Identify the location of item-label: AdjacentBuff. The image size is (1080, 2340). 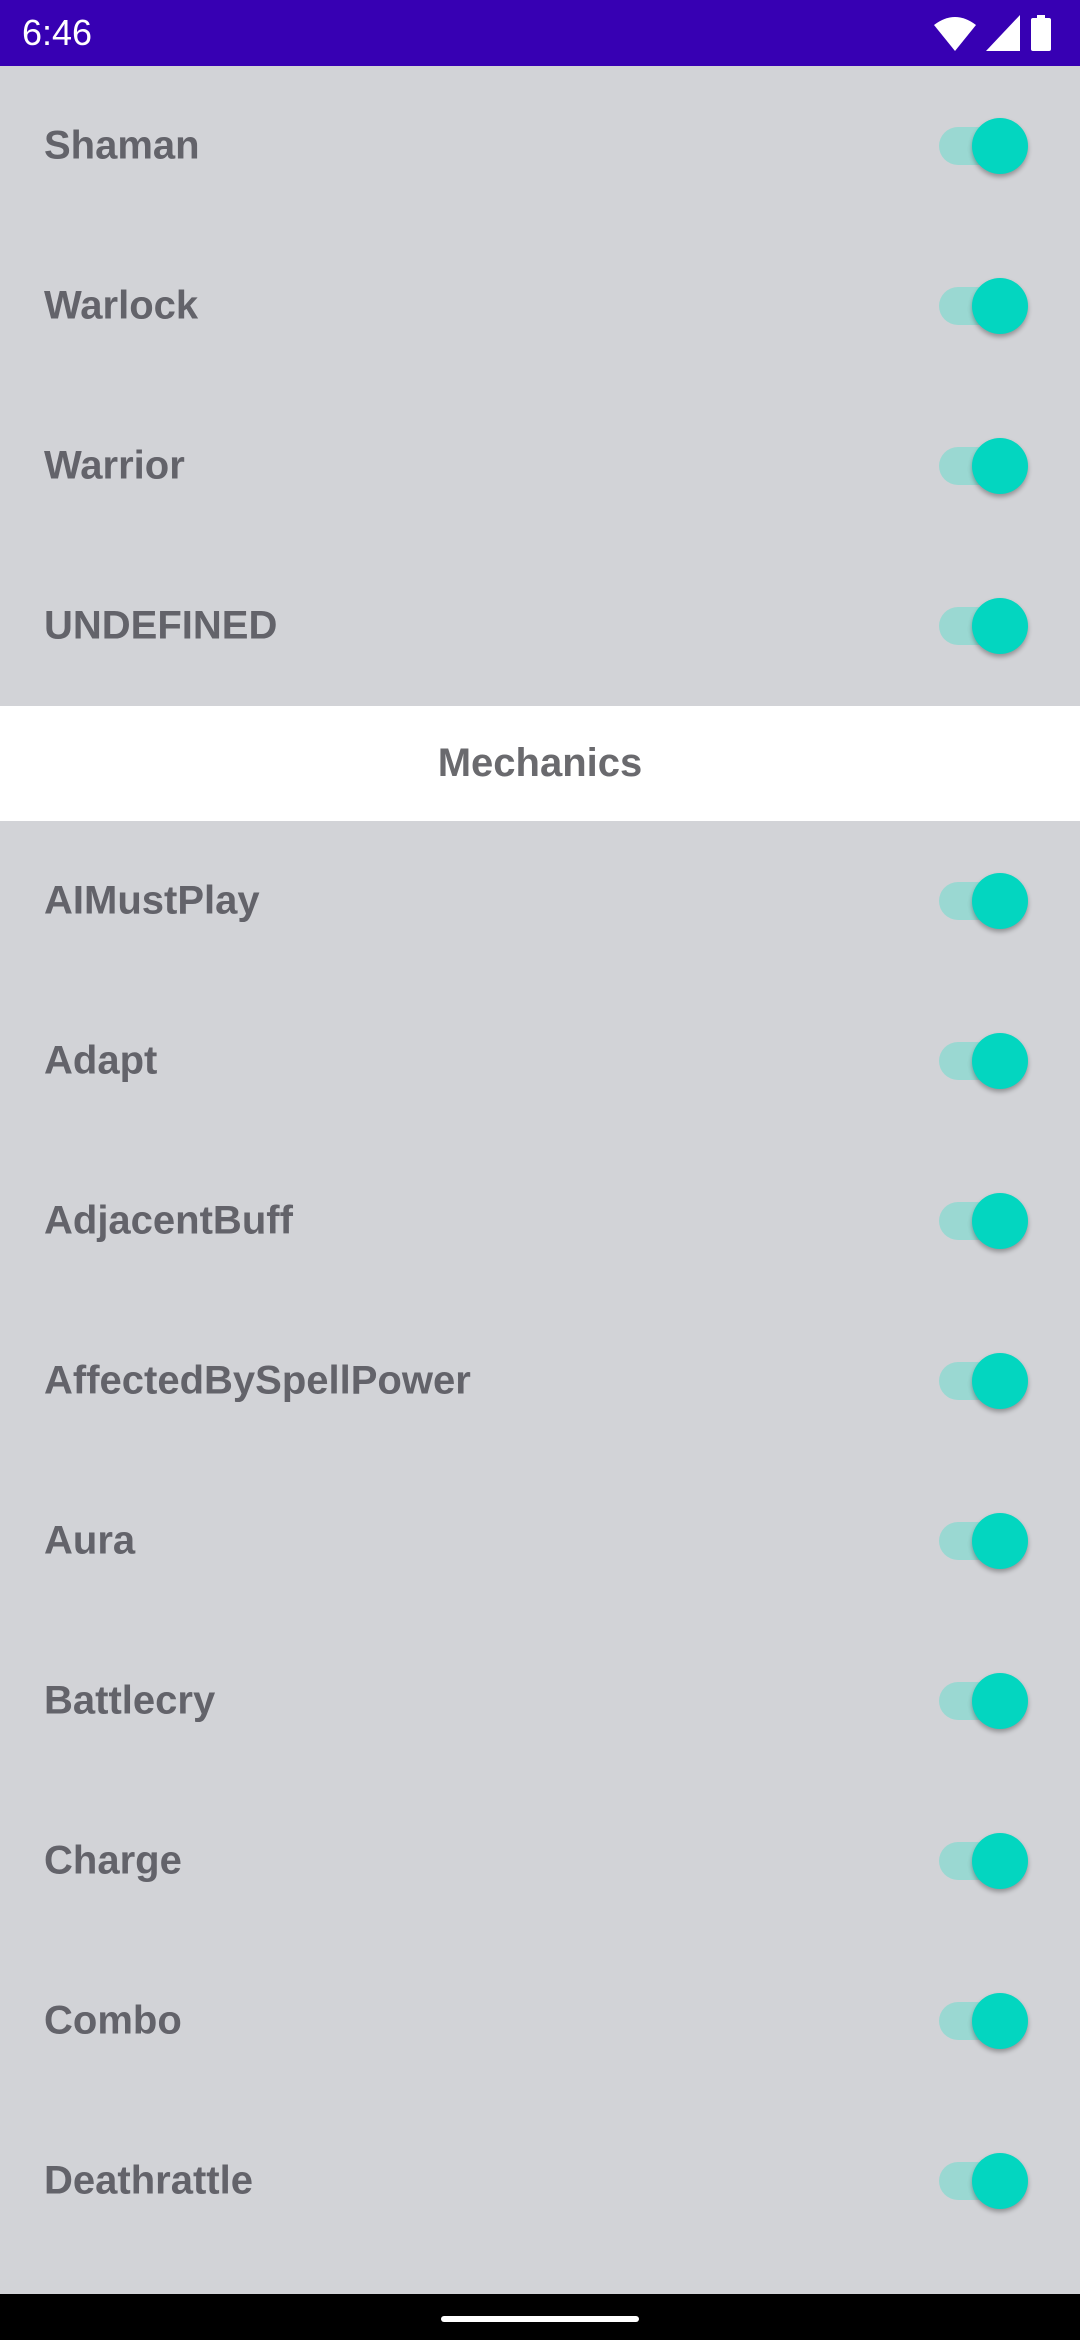
(168, 1220).